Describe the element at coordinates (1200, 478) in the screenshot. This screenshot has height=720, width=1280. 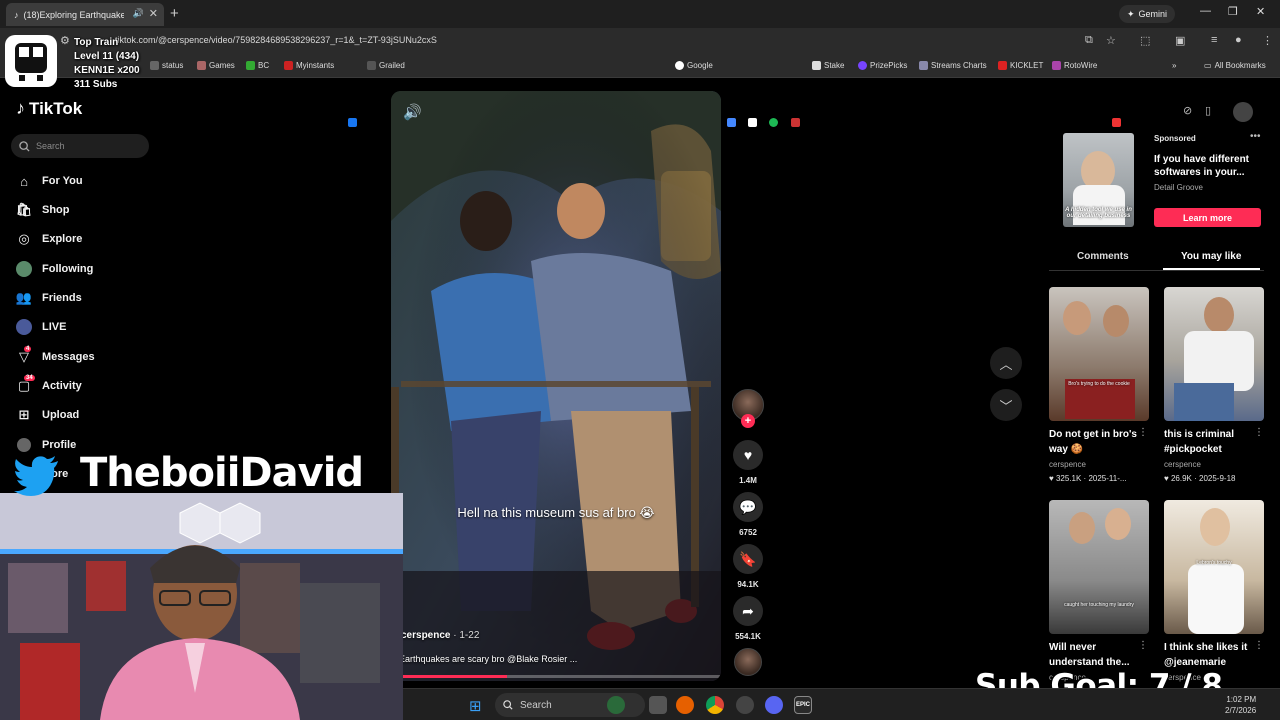
I see `video-card-stats: ♥ 26.9K · 2025-9-18` at that location.